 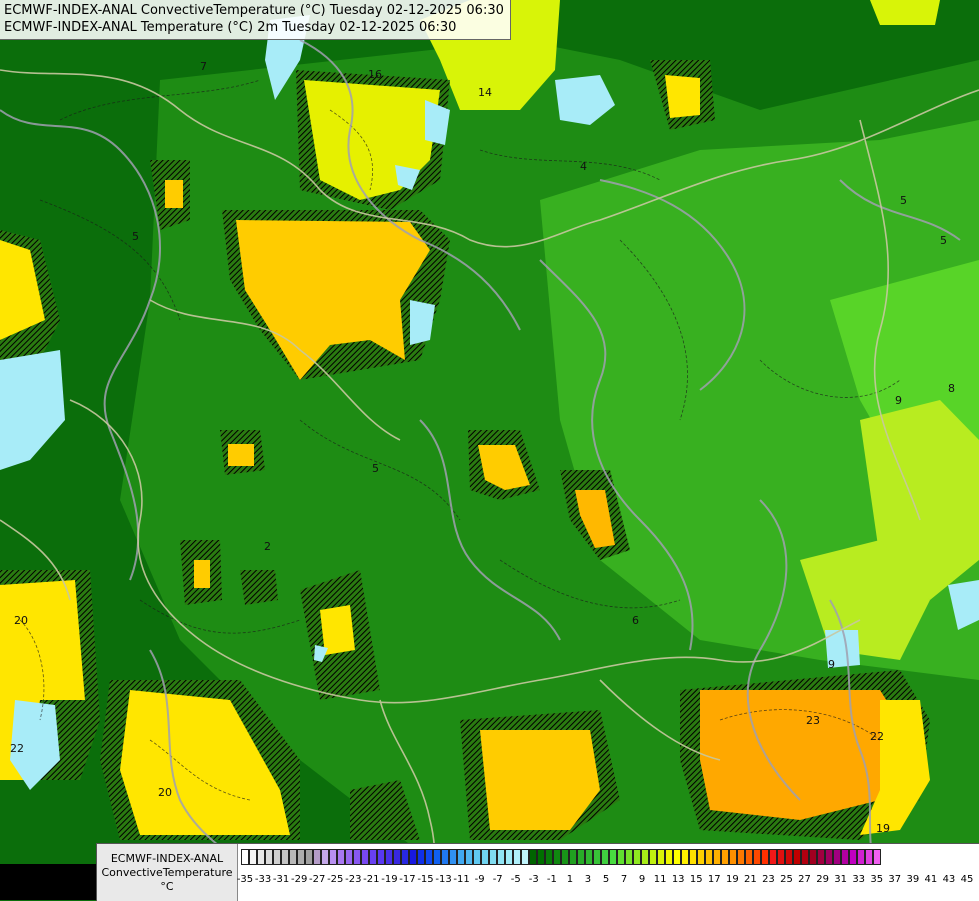 What do you see at coordinates (245, 879) in the screenshot?
I see `legend-tick-label: -35` at bounding box center [245, 879].